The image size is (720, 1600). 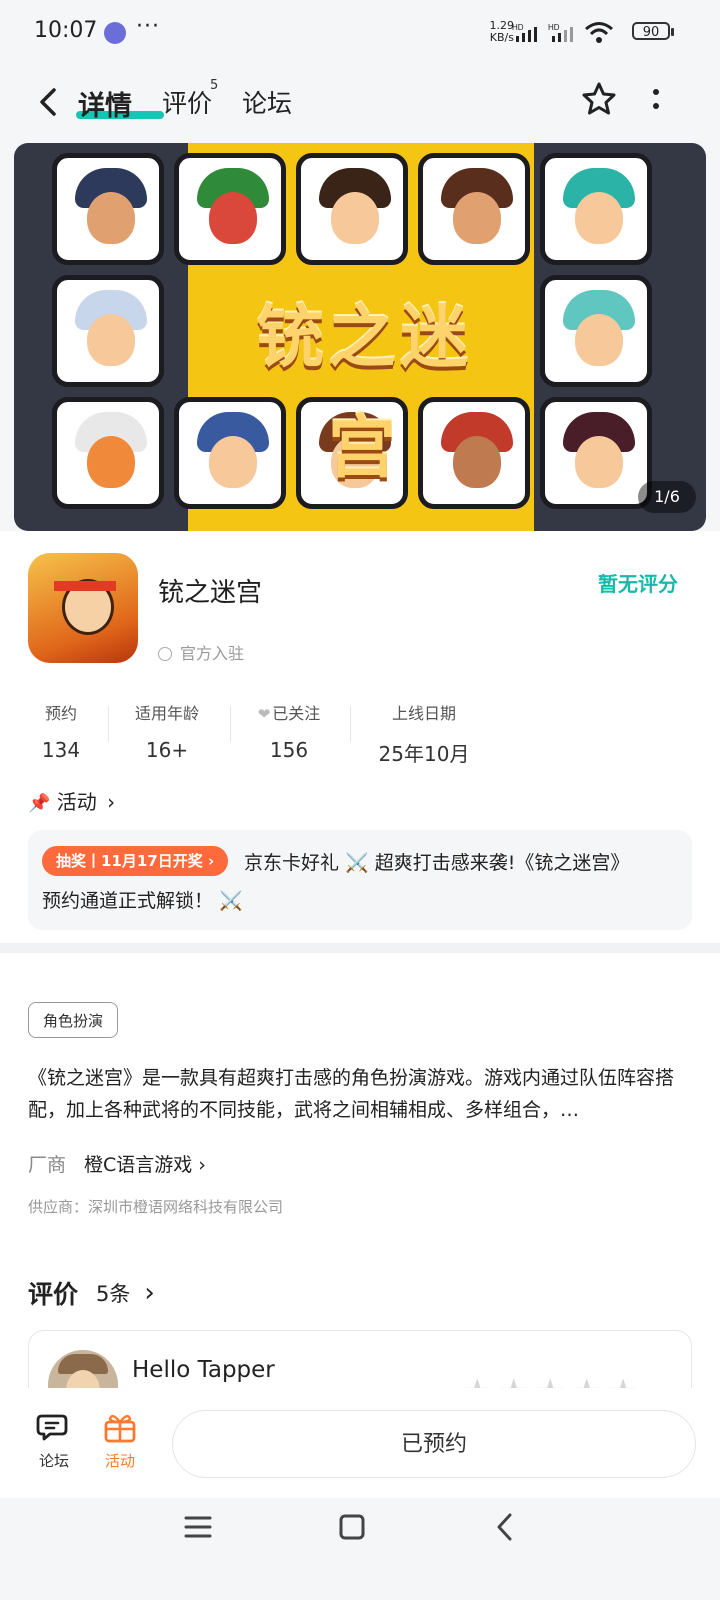 I want to click on stat-value: 134, so click(x=61, y=750).